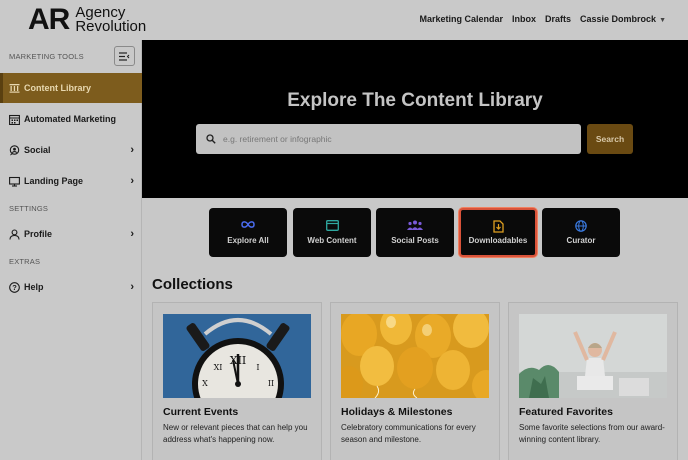  What do you see at coordinates (524, 19) in the screenshot?
I see `nav-inbox: Inbox` at bounding box center [524, 19].